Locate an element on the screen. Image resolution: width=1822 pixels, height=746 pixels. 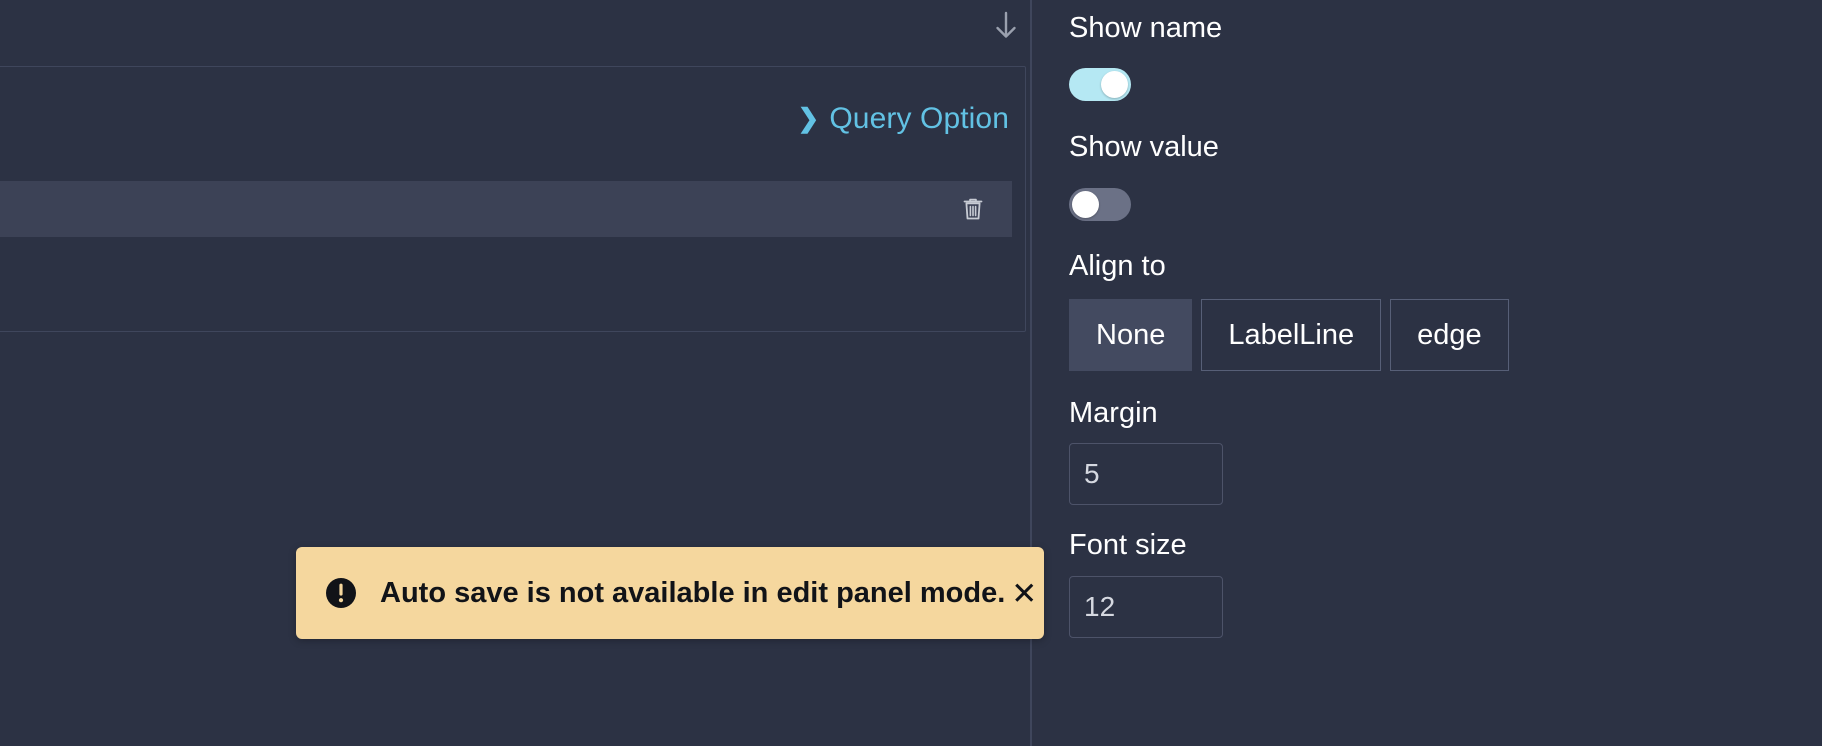
align-to-label: Align to is located at coordinates (1117, 266).